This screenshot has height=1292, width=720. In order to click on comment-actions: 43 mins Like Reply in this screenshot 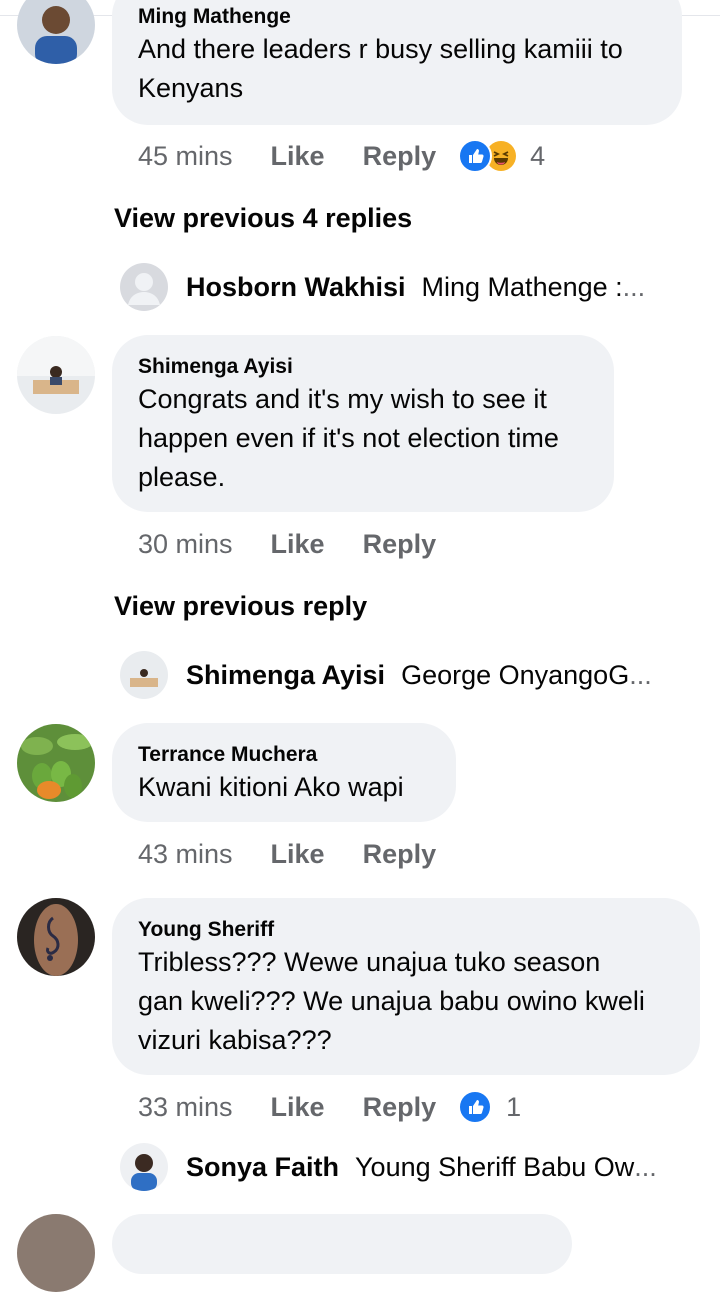, I will do `click(306, 854)`.